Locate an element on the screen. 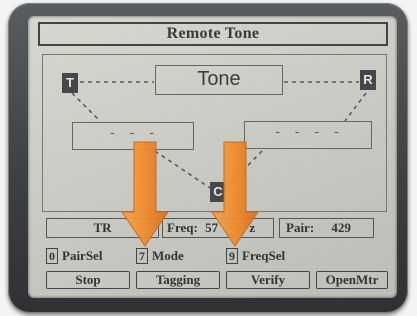 The width and height of the screenshot is (417, 316). tagging-softkey: Tagging is located at coordinates (178, 280).